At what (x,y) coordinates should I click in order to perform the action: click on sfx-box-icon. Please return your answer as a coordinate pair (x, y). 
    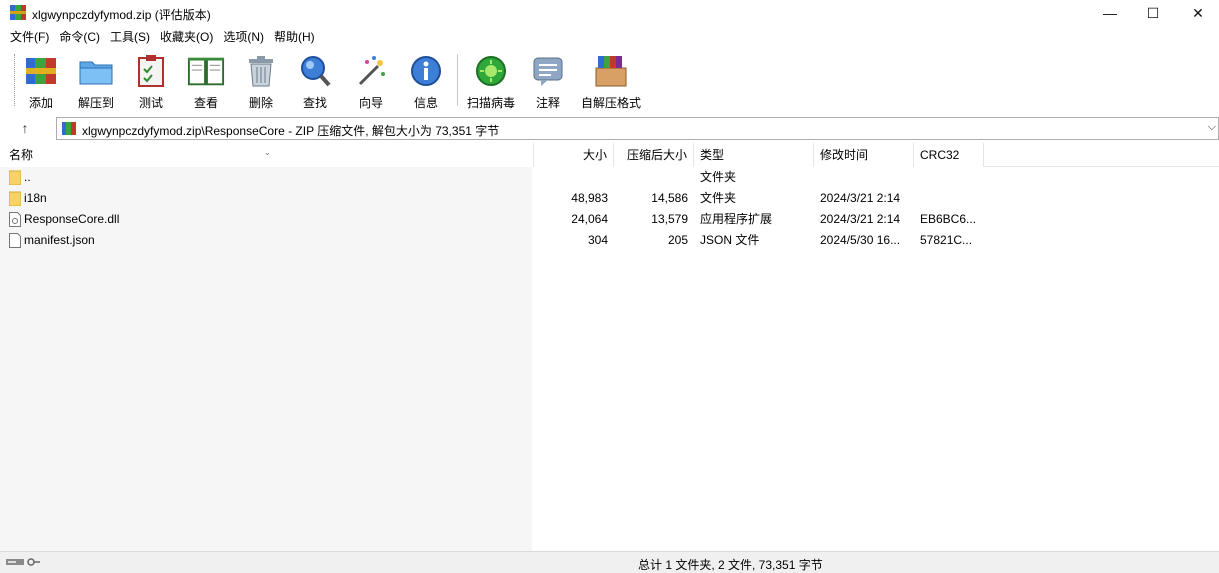
    Looking at the image, I should click on (611, 71).